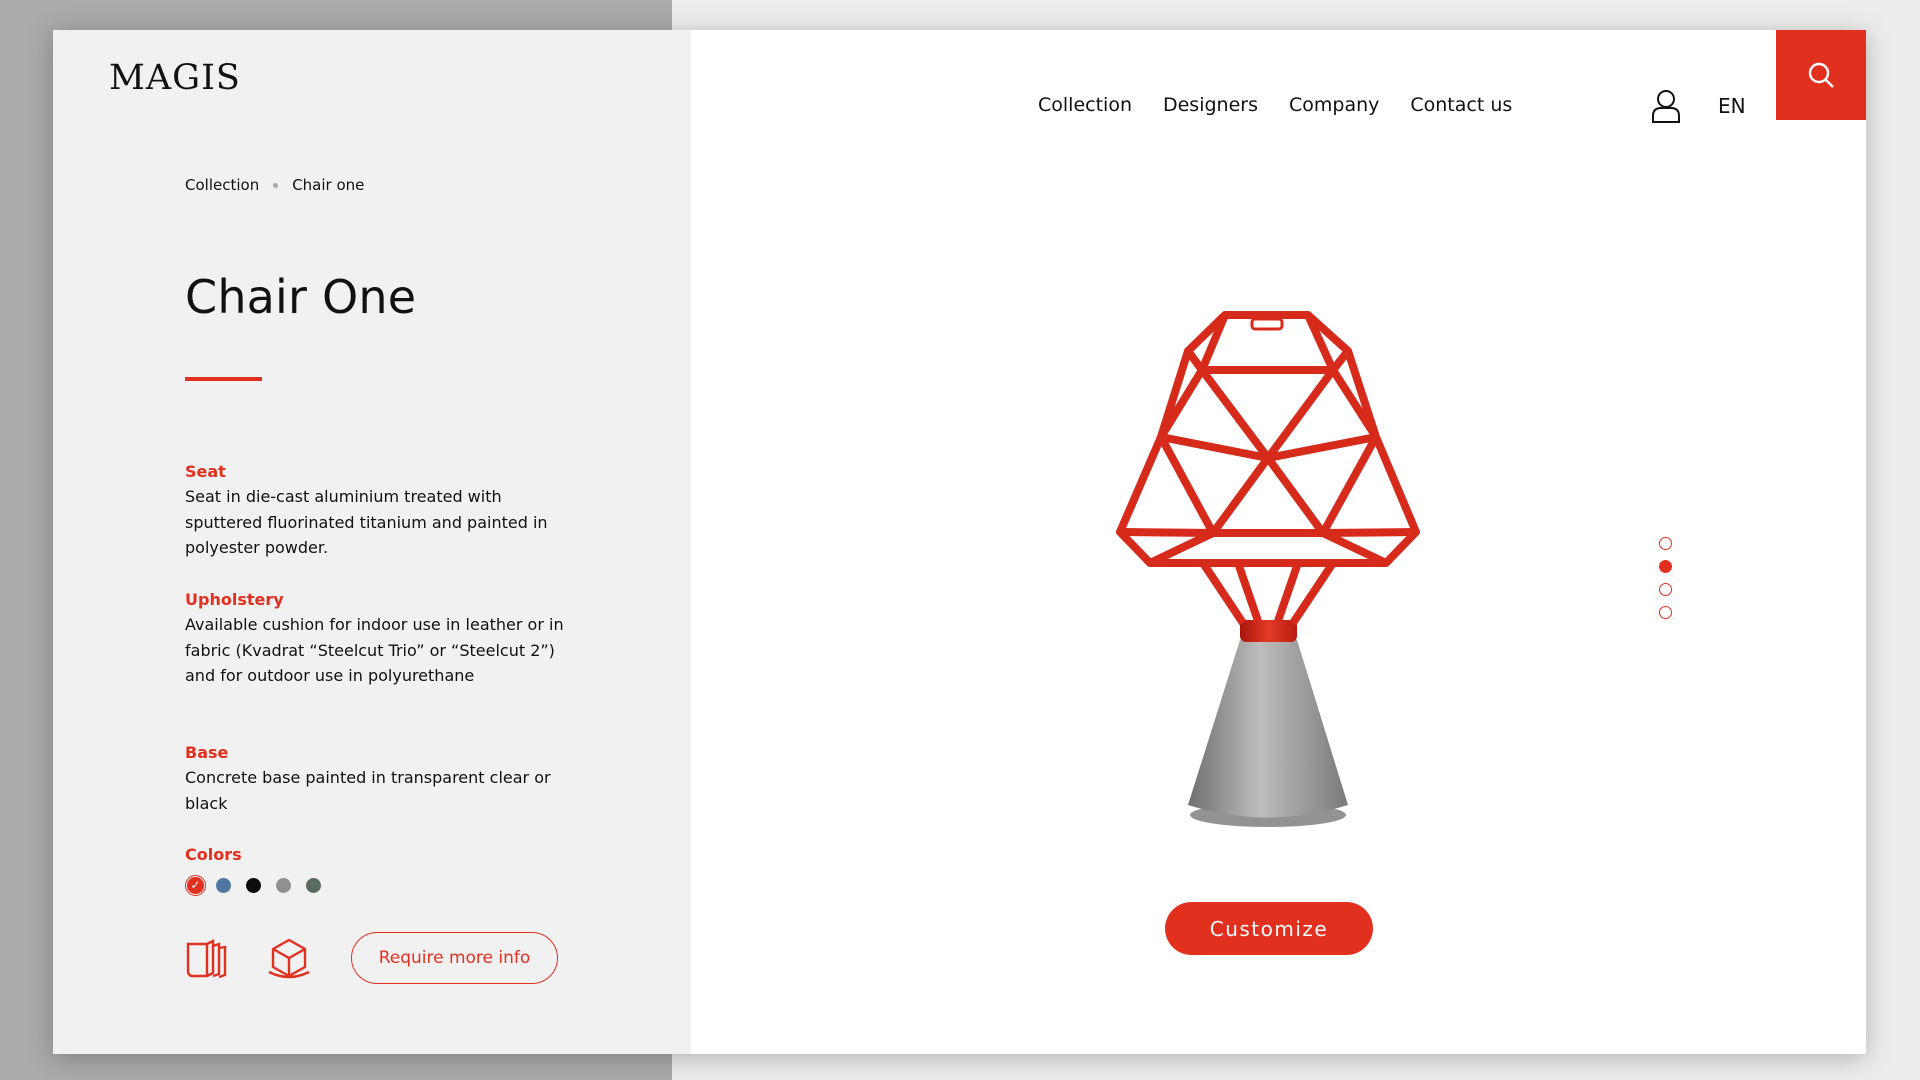 Image resolution: width=1920 pixels, height=1080 pixels. I want to click on nav-company: Company, so click(1334, 105).